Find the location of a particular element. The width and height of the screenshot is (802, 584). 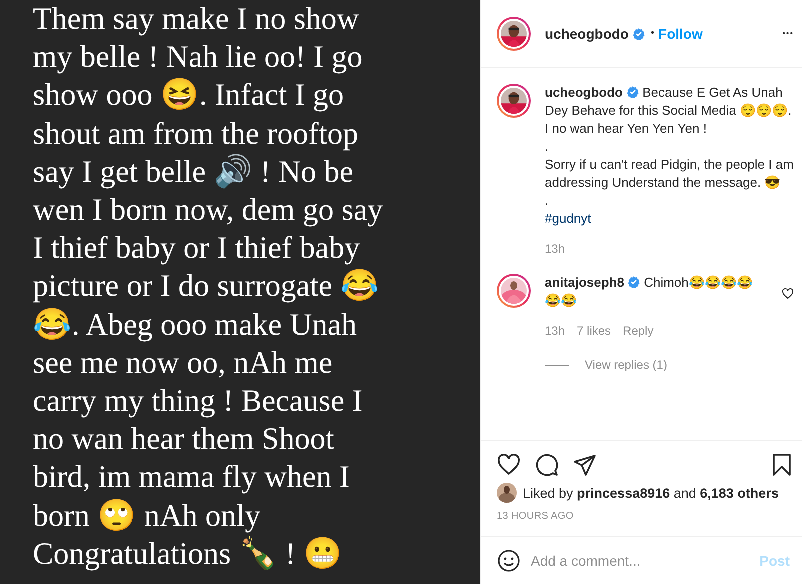

comment-icon is located at coordinates (547, 465).